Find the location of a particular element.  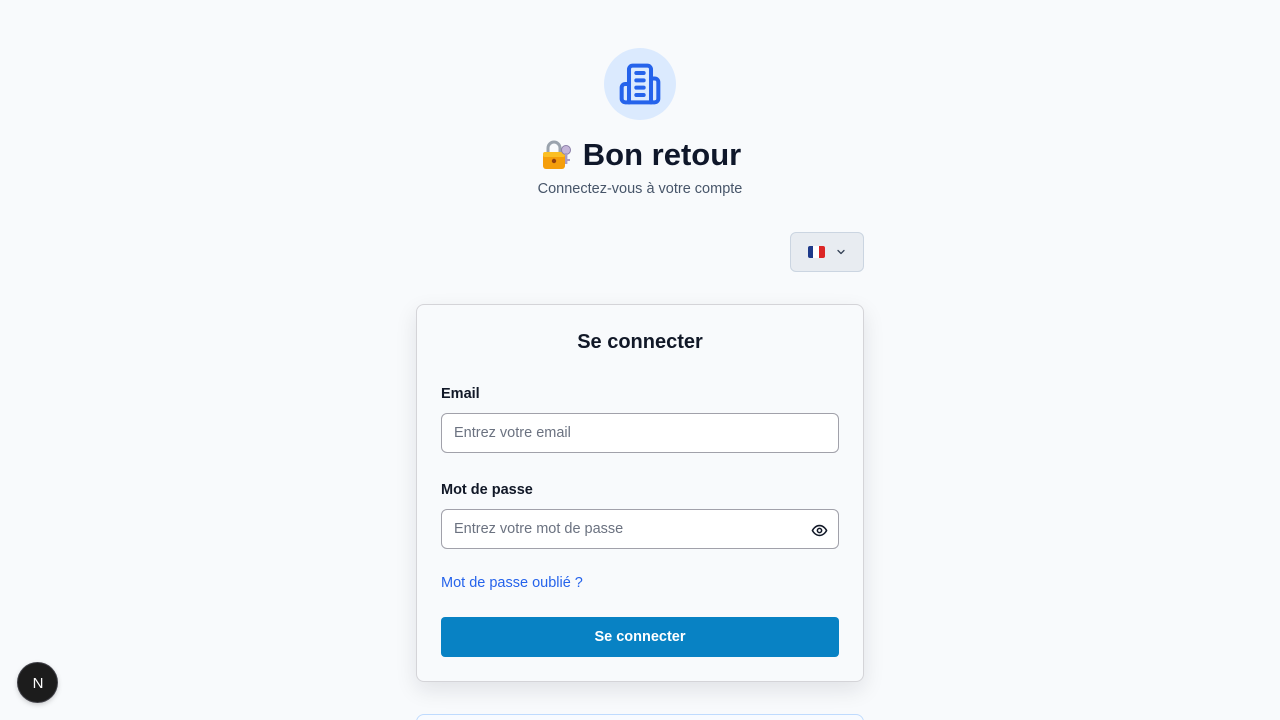

page-title-text: Bon retour is located at coordinates (662, 154).